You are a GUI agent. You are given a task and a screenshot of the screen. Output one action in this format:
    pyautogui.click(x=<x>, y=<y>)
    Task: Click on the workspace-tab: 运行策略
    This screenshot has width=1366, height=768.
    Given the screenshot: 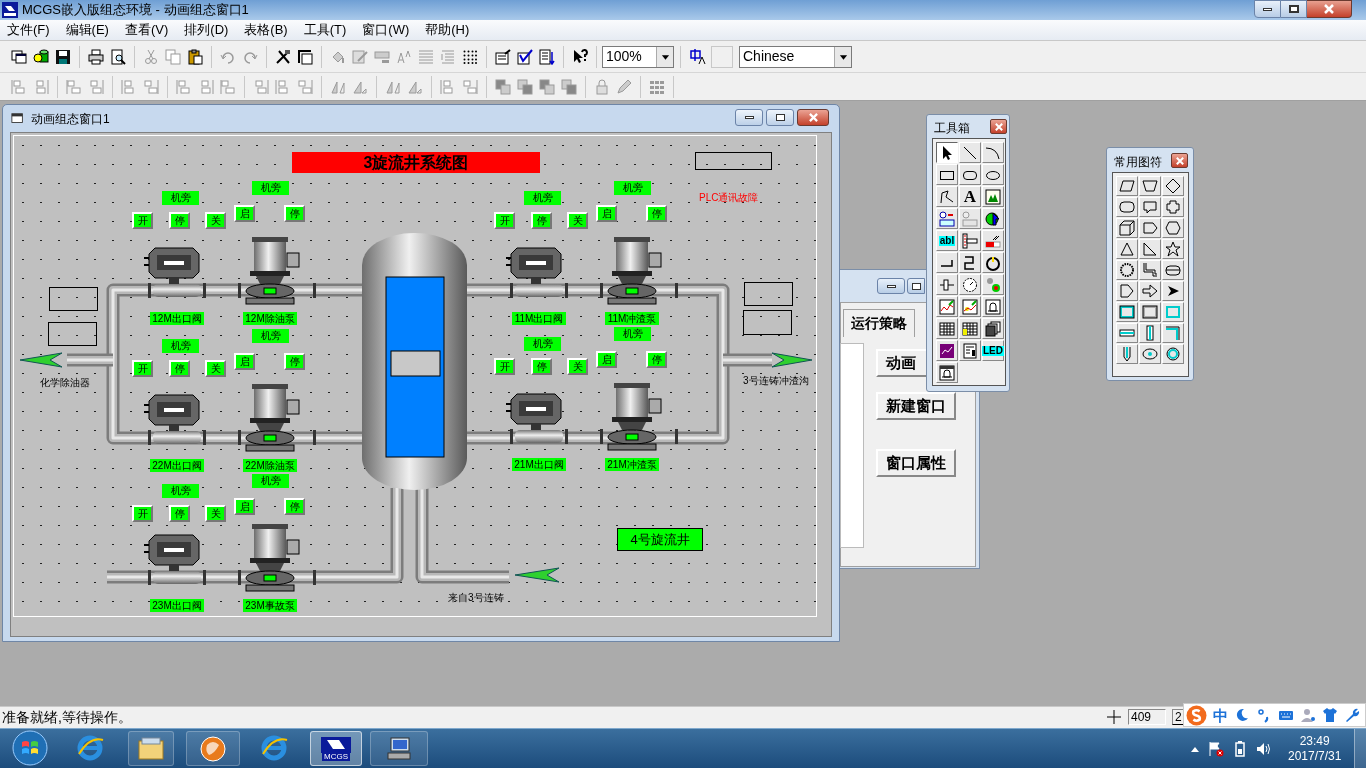 What is the action you would take?
    pyautogui.click(x=879, y=323)
    